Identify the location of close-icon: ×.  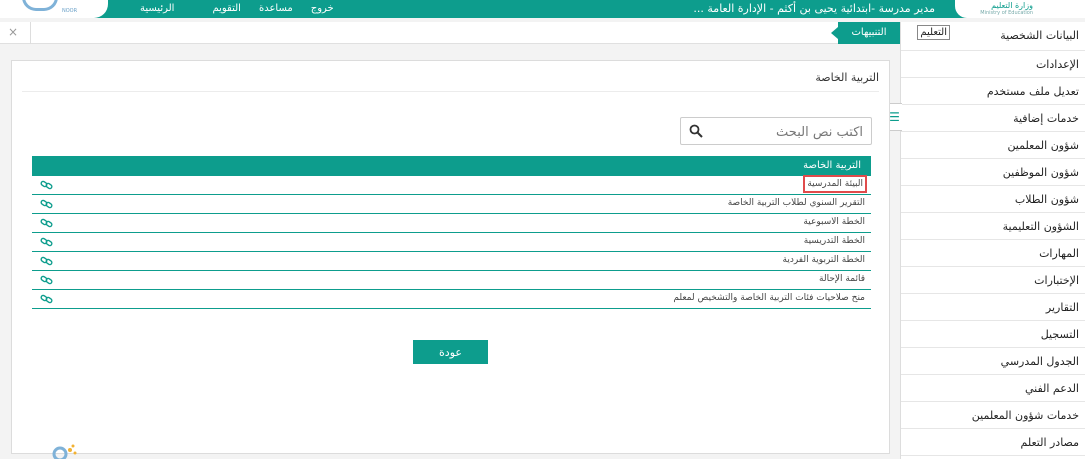
(13, 32).